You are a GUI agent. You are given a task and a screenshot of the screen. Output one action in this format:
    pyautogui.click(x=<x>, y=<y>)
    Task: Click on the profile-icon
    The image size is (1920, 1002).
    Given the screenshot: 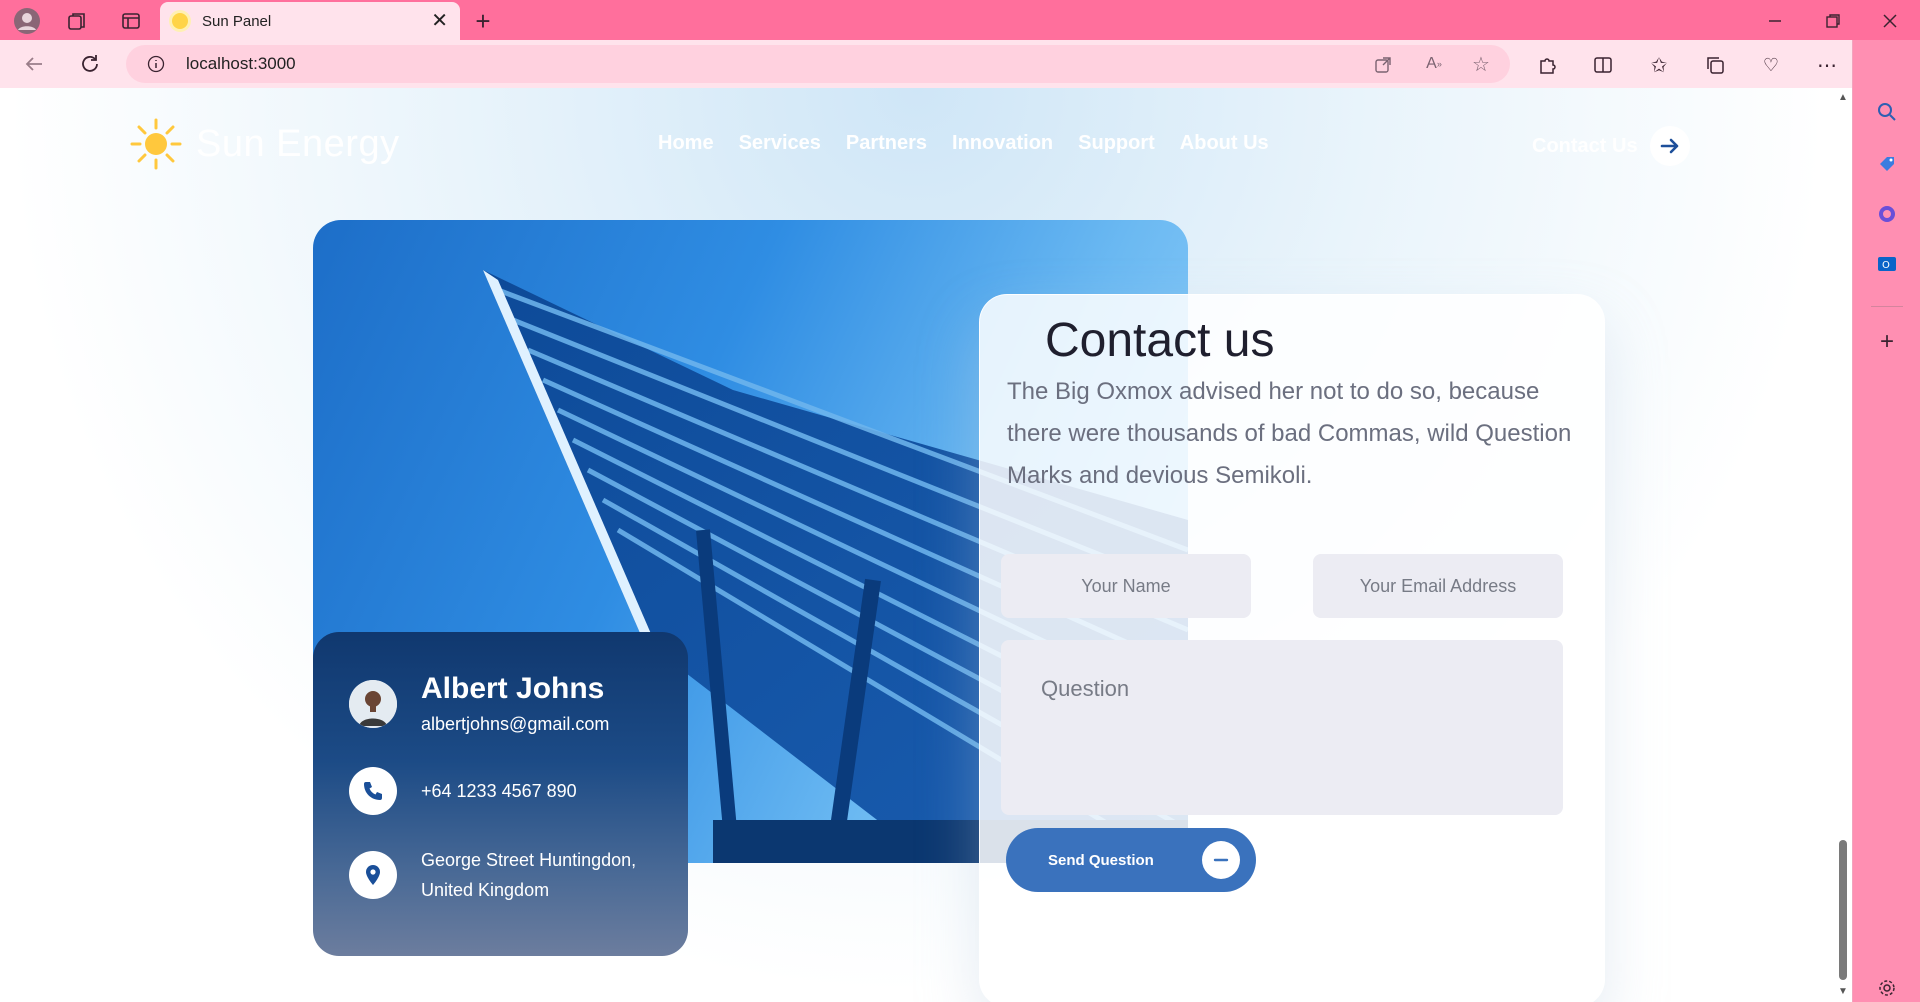 What is the action you would take?
    pyautogui.click(x=27, y=21)
    